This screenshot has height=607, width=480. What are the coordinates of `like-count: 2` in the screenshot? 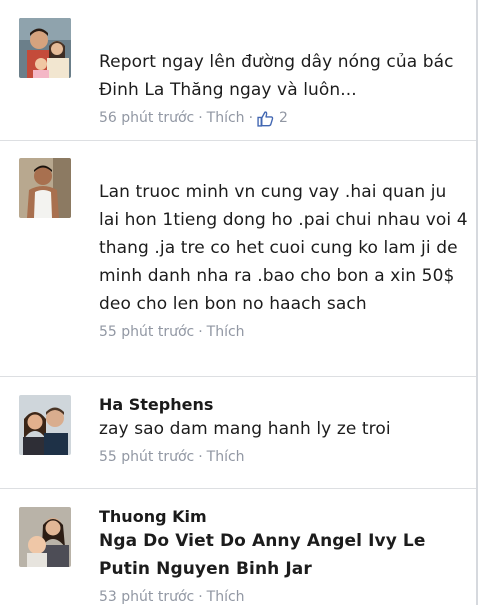 It's located at (283, 118).